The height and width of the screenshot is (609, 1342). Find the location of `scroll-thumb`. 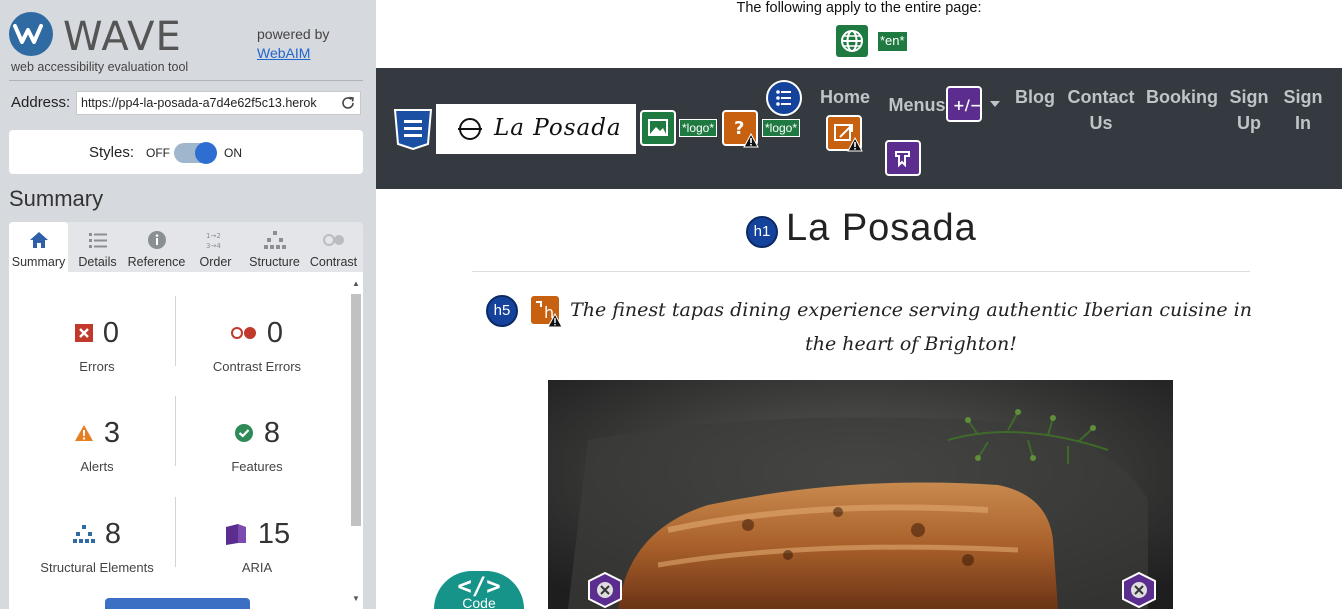

scroll-thumb is located at coordinates (356, 410).